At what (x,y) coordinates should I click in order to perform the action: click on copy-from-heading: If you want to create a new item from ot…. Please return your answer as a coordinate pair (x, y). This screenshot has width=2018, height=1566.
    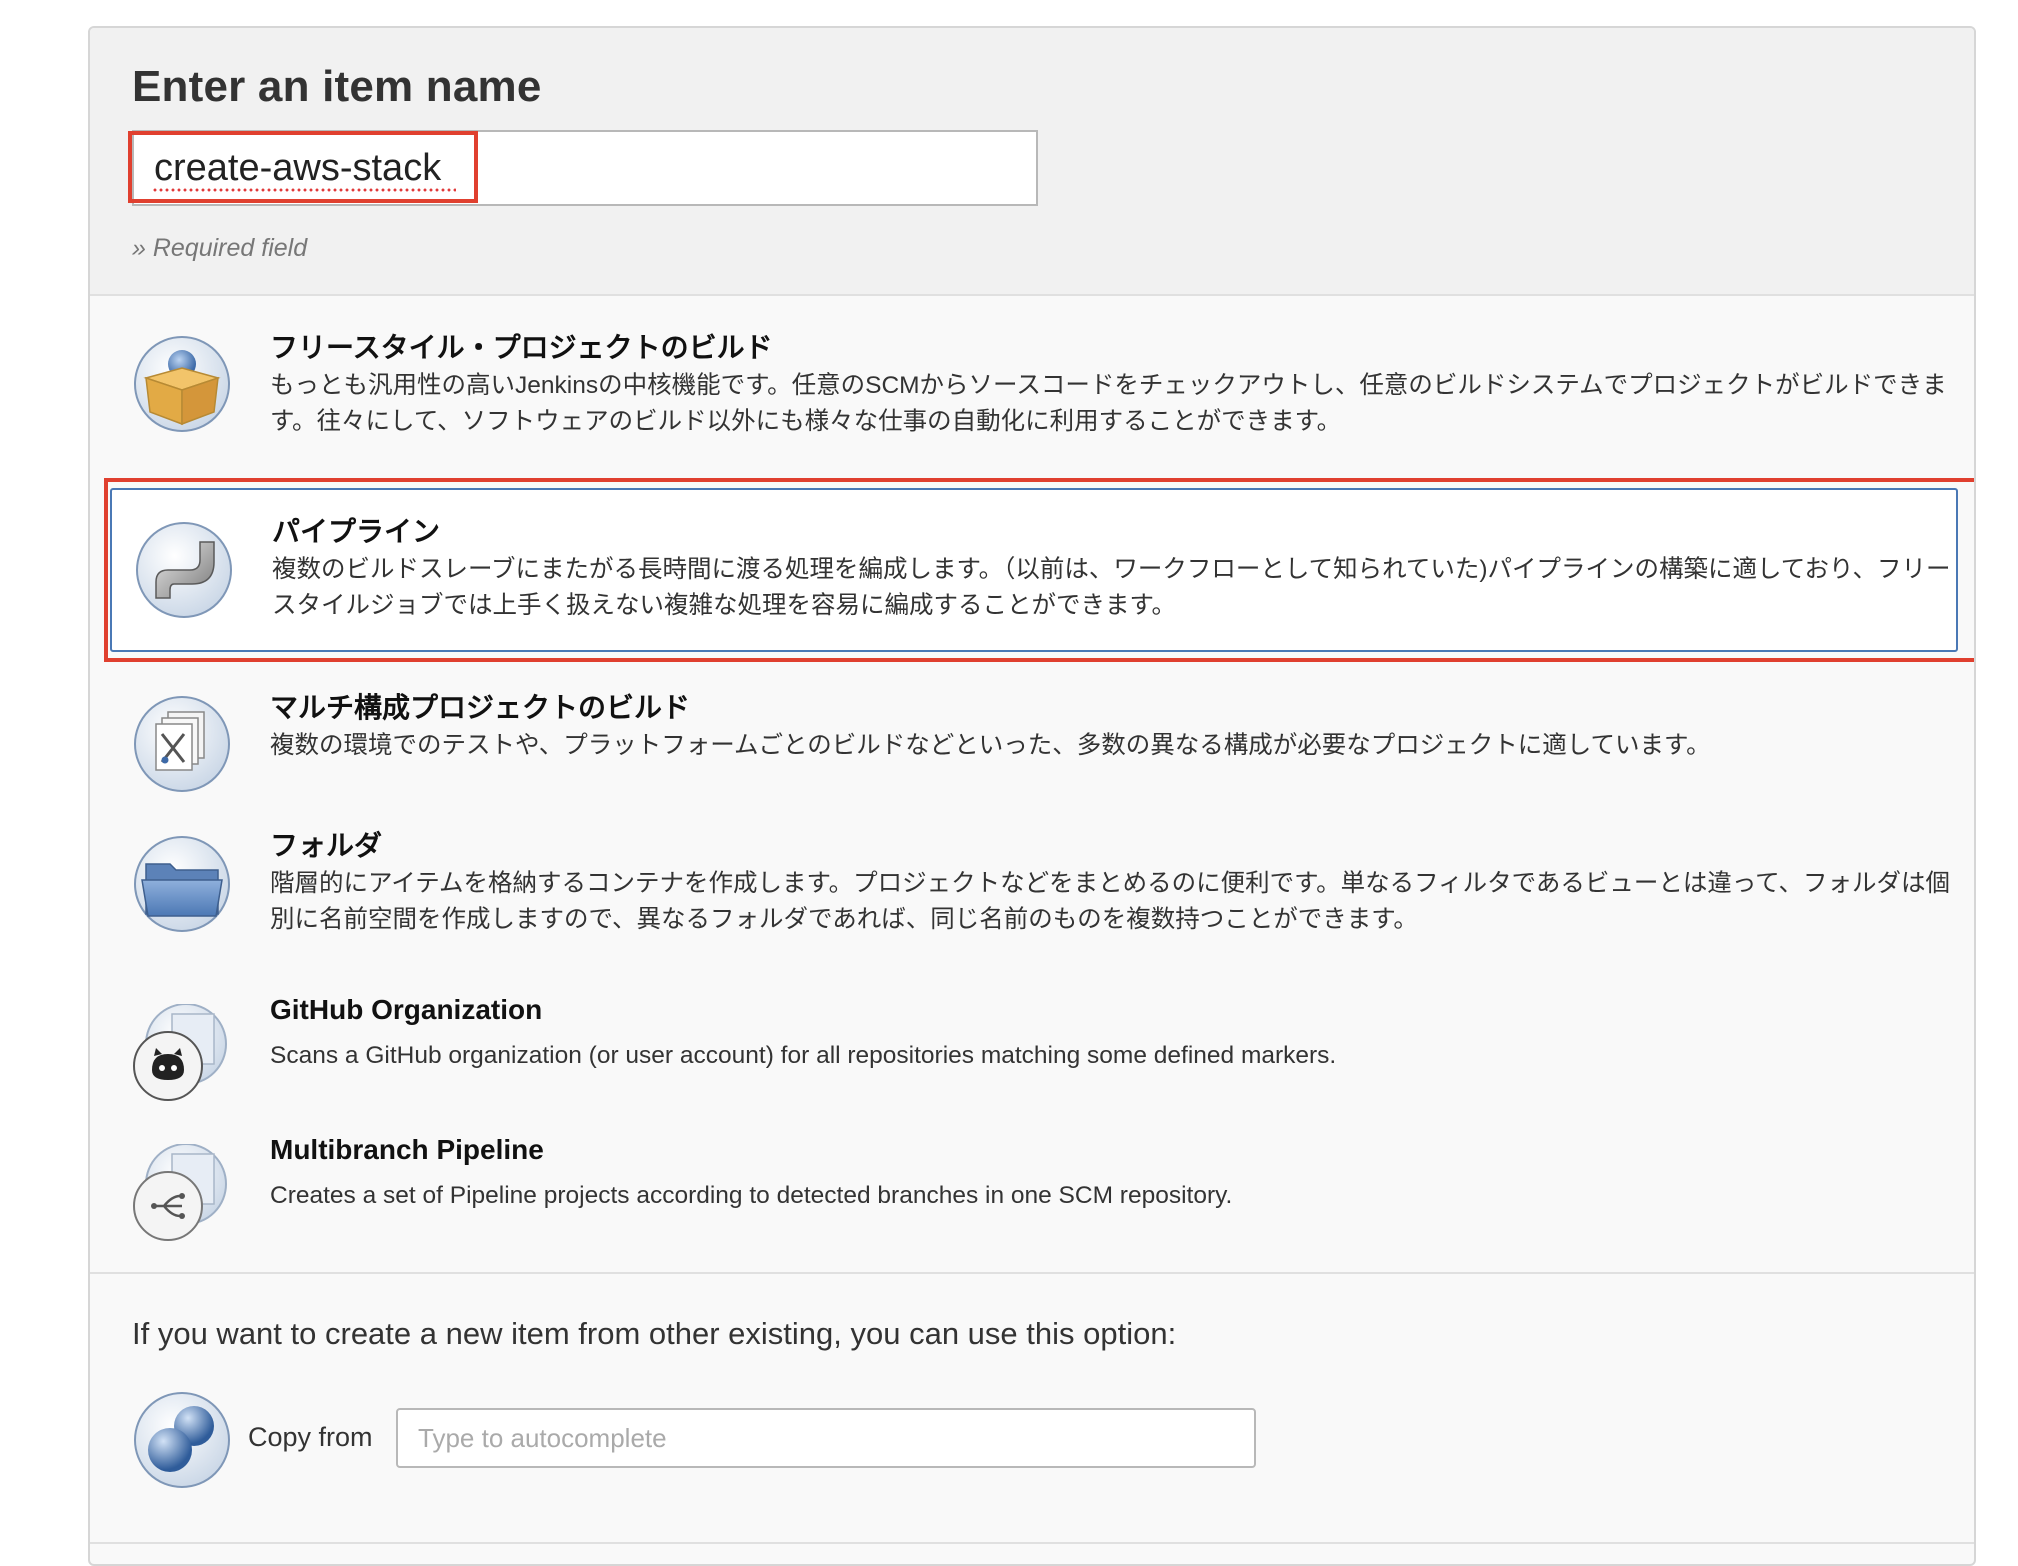
    Looking at the image, I should click on (654, 1333).